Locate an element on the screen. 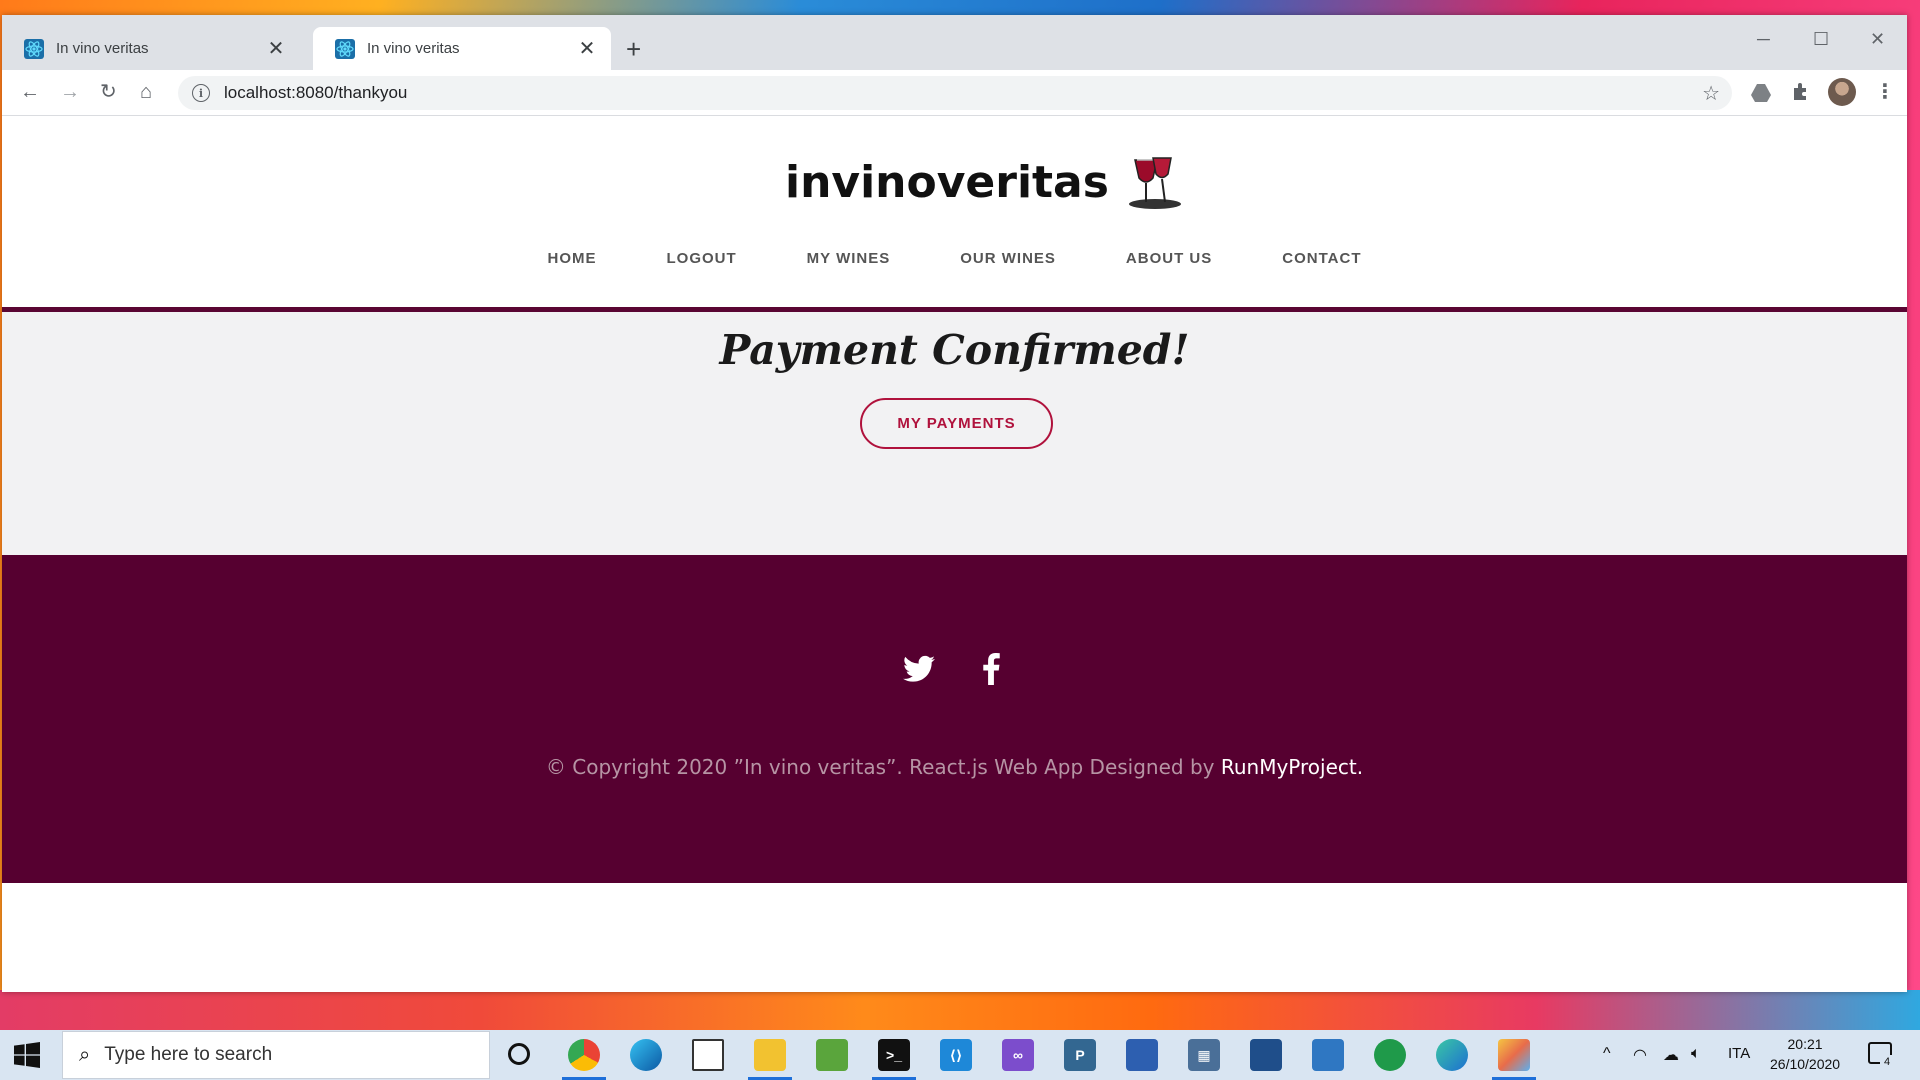 Image resolution: width=1920 pixels, height=1080 pixels. cortana-icon is located at coordinates (519, 1054).